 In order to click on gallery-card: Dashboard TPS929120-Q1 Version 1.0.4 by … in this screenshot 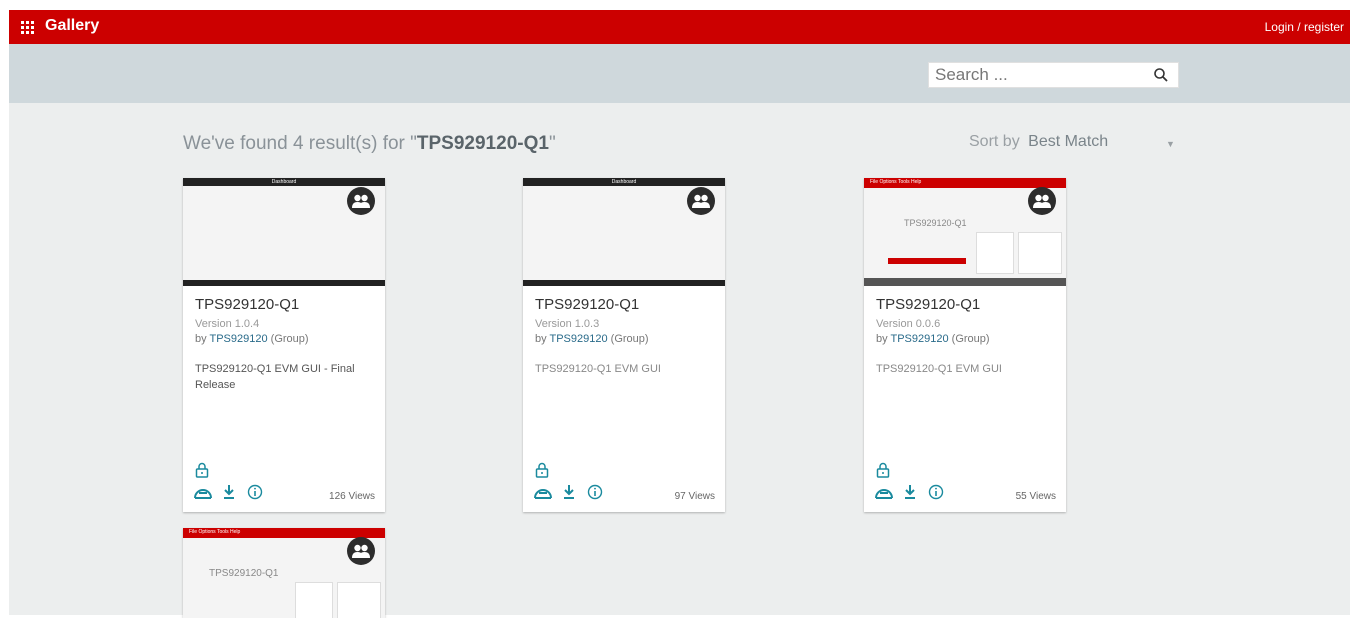, I will do `click(284, 345)`.